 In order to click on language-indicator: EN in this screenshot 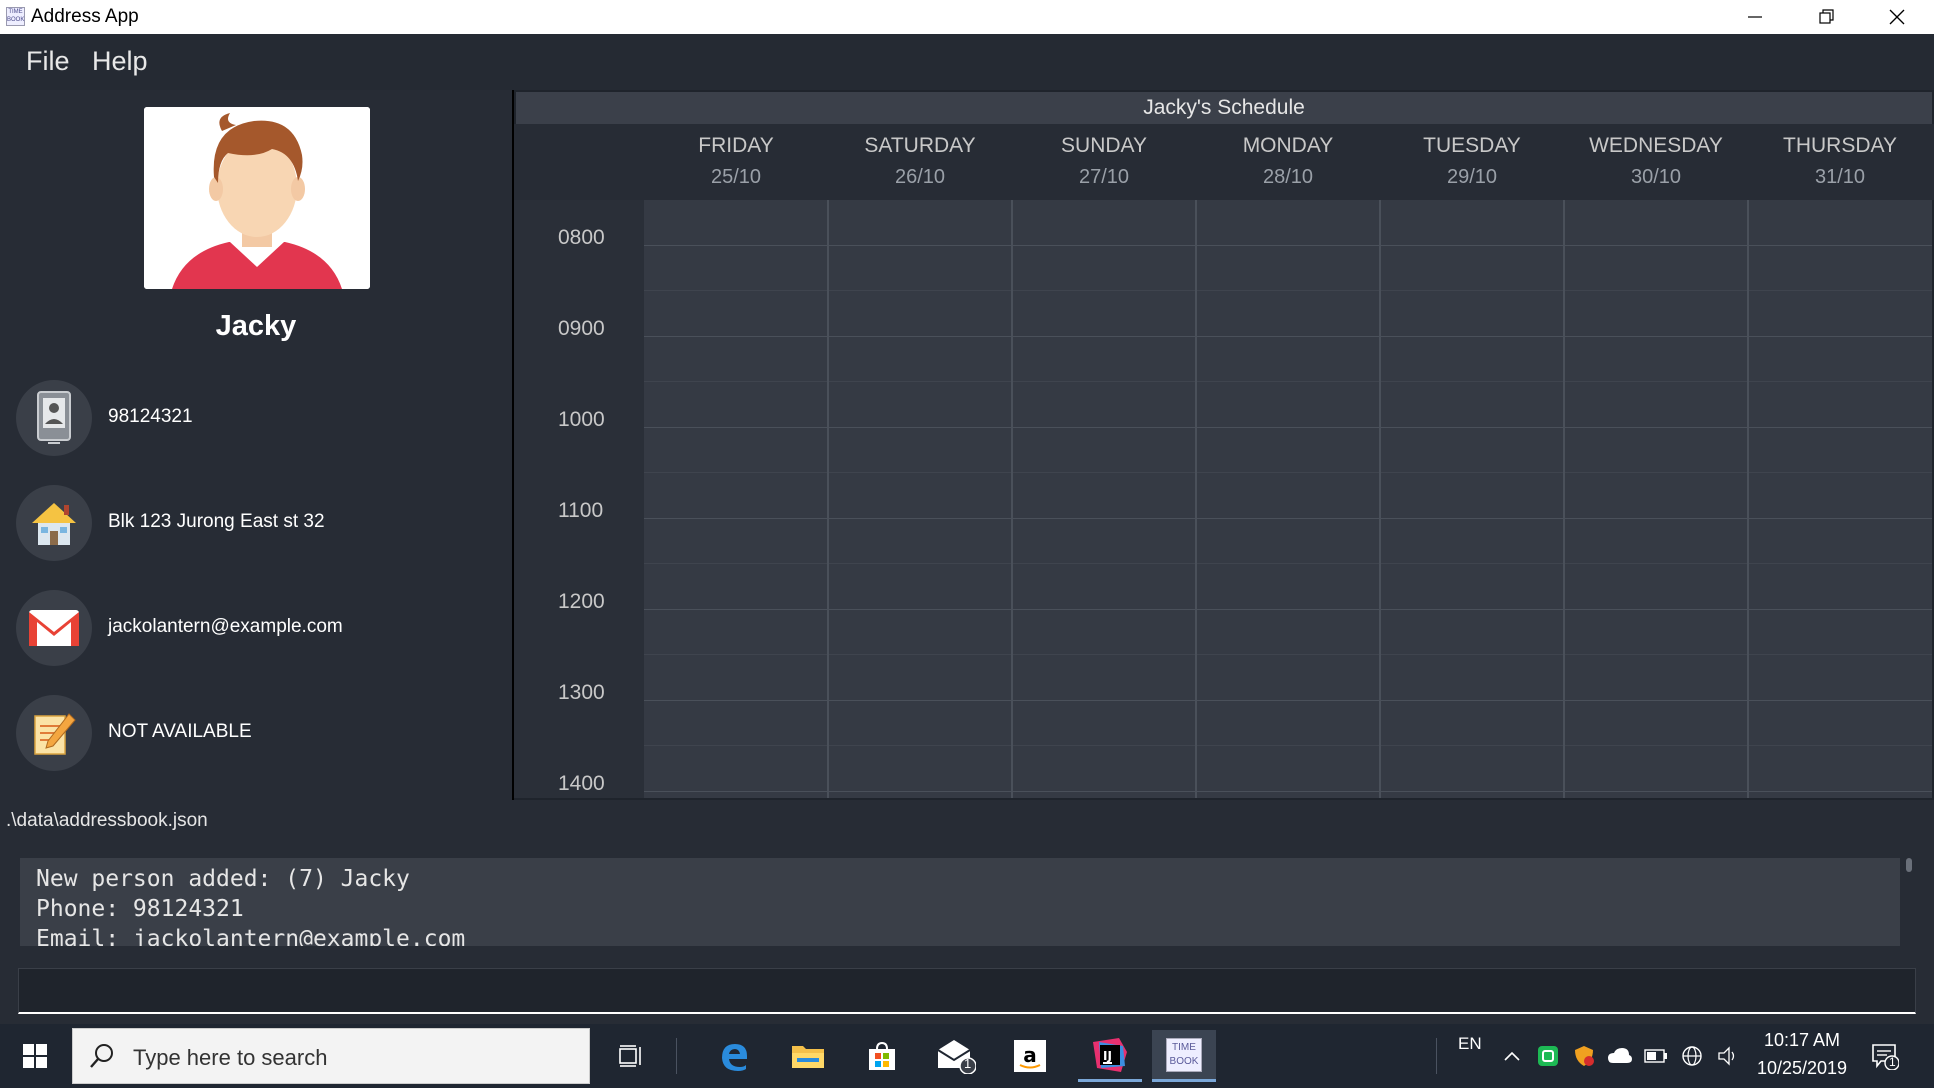, I will do `click(1470, 1044)`.